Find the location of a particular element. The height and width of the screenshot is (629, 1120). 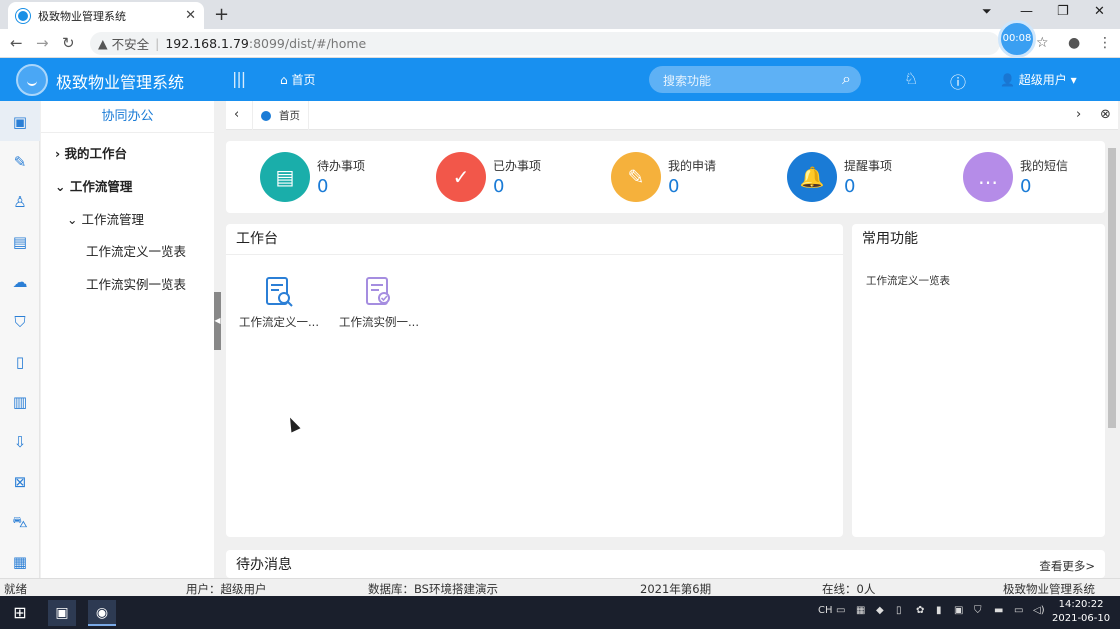

tree-item-workflow-group: ⌄ 工作流管理 is located at coordinates (93, 185).